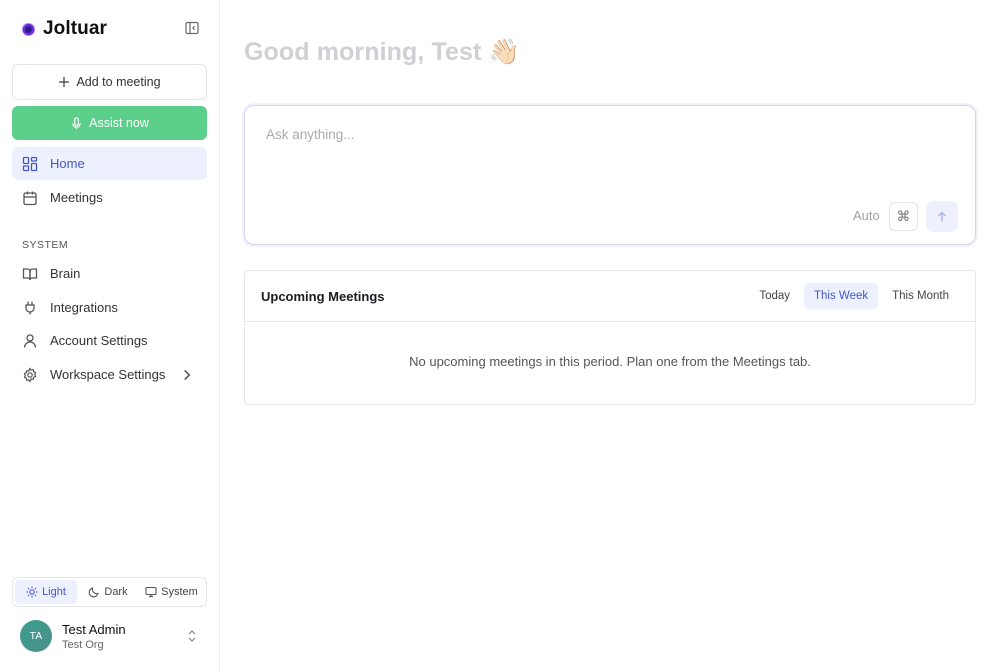 The height and width of the screenshot is (672, 1000). I want to click on theme-option-dark: Dark, so click(108, 592).